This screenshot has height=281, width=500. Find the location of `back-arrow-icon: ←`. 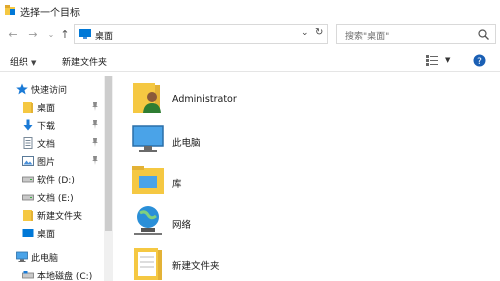

back-arrow-icon: ← is located at coordinates (13, 34).